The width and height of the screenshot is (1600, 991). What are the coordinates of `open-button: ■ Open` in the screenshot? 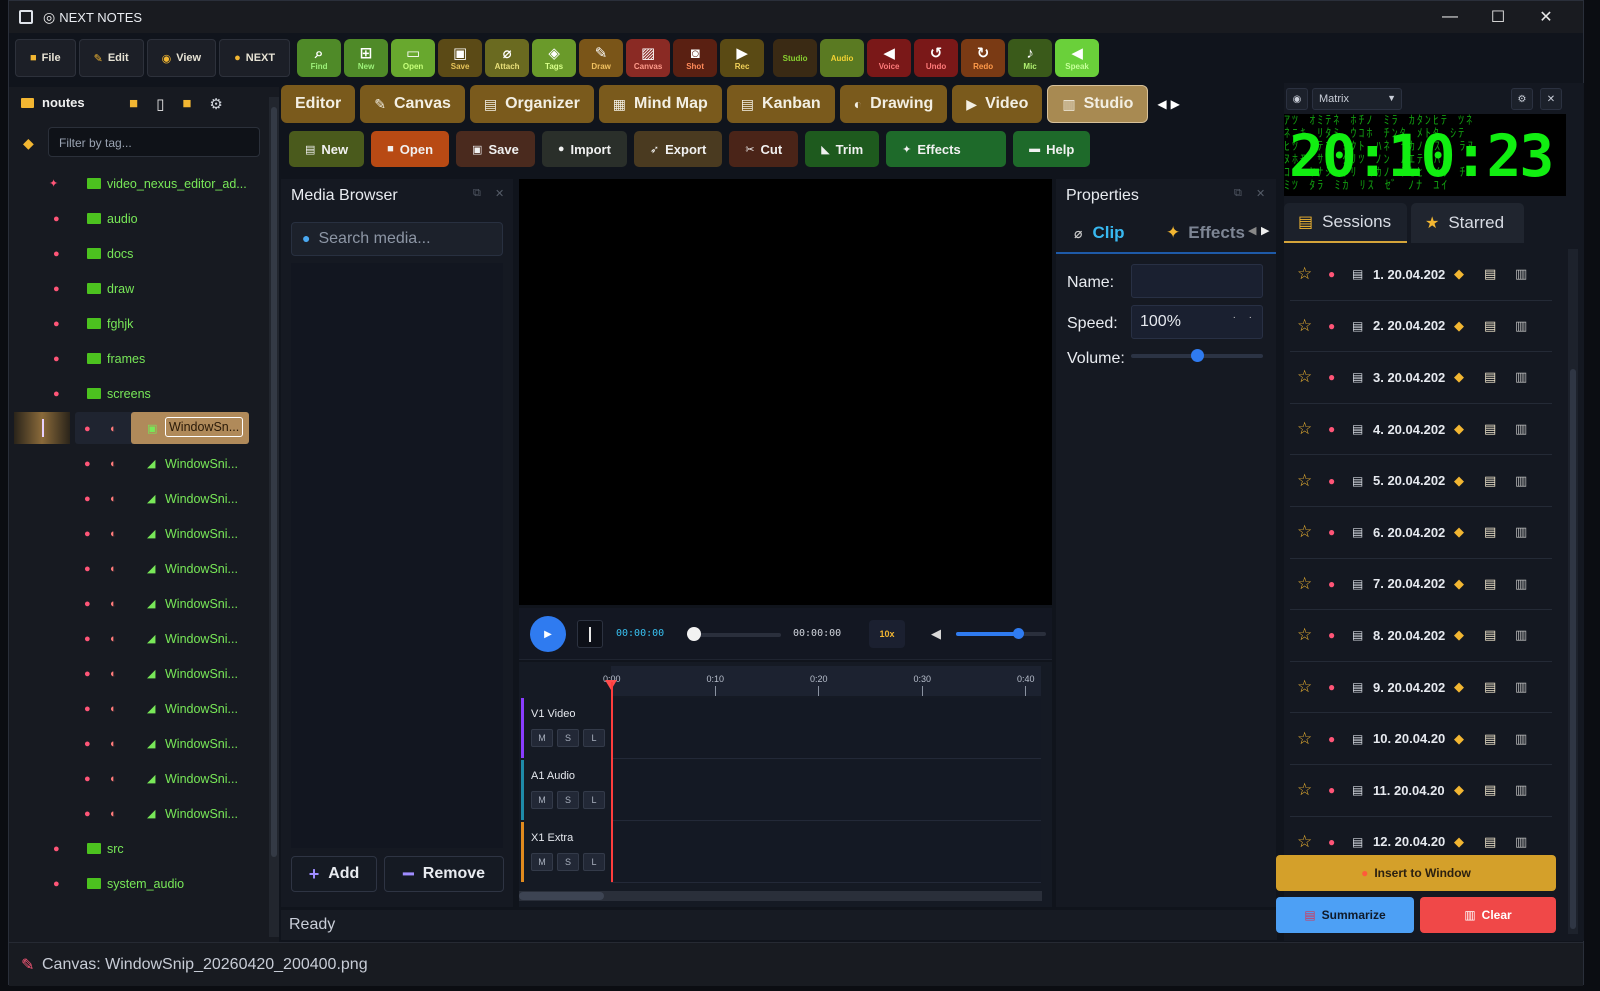 It's located at (410, 149).